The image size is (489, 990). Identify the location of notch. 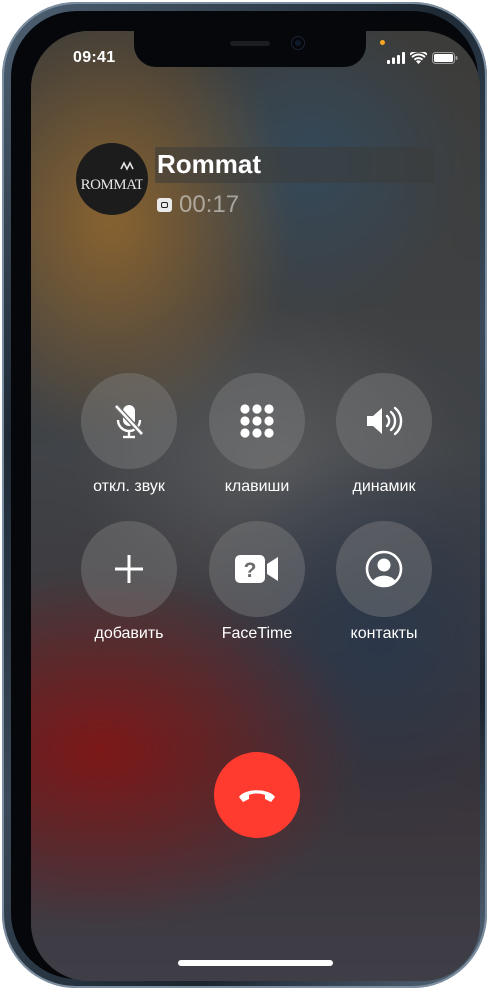
(250, 49).